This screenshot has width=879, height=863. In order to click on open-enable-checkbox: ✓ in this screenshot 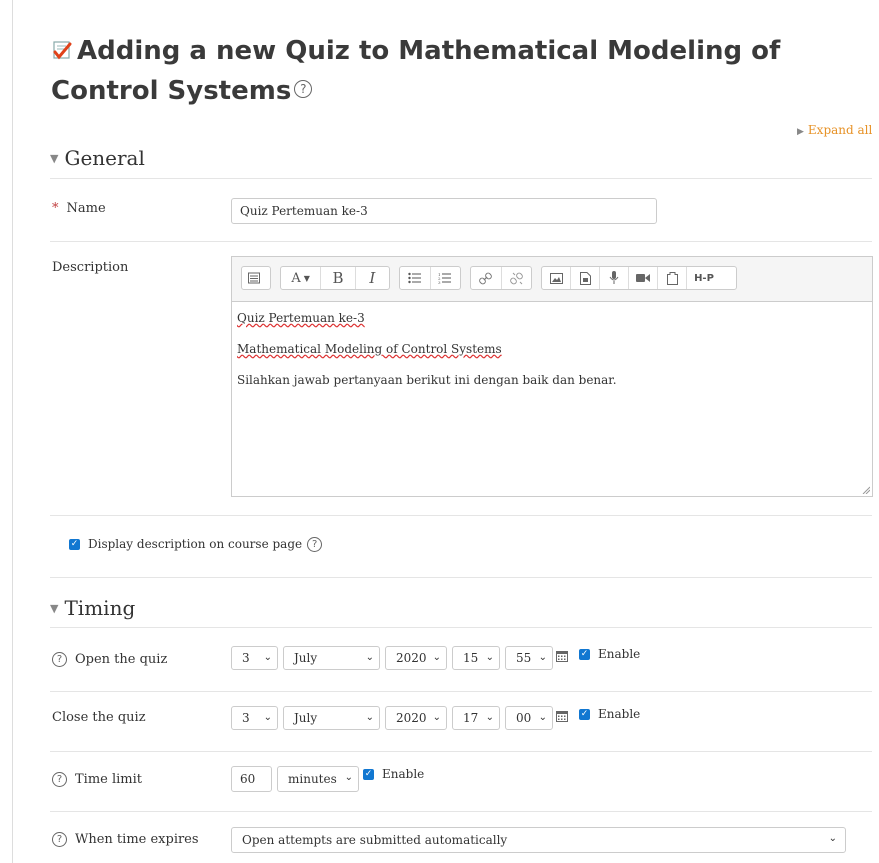, I will do `click(584, 654)`.